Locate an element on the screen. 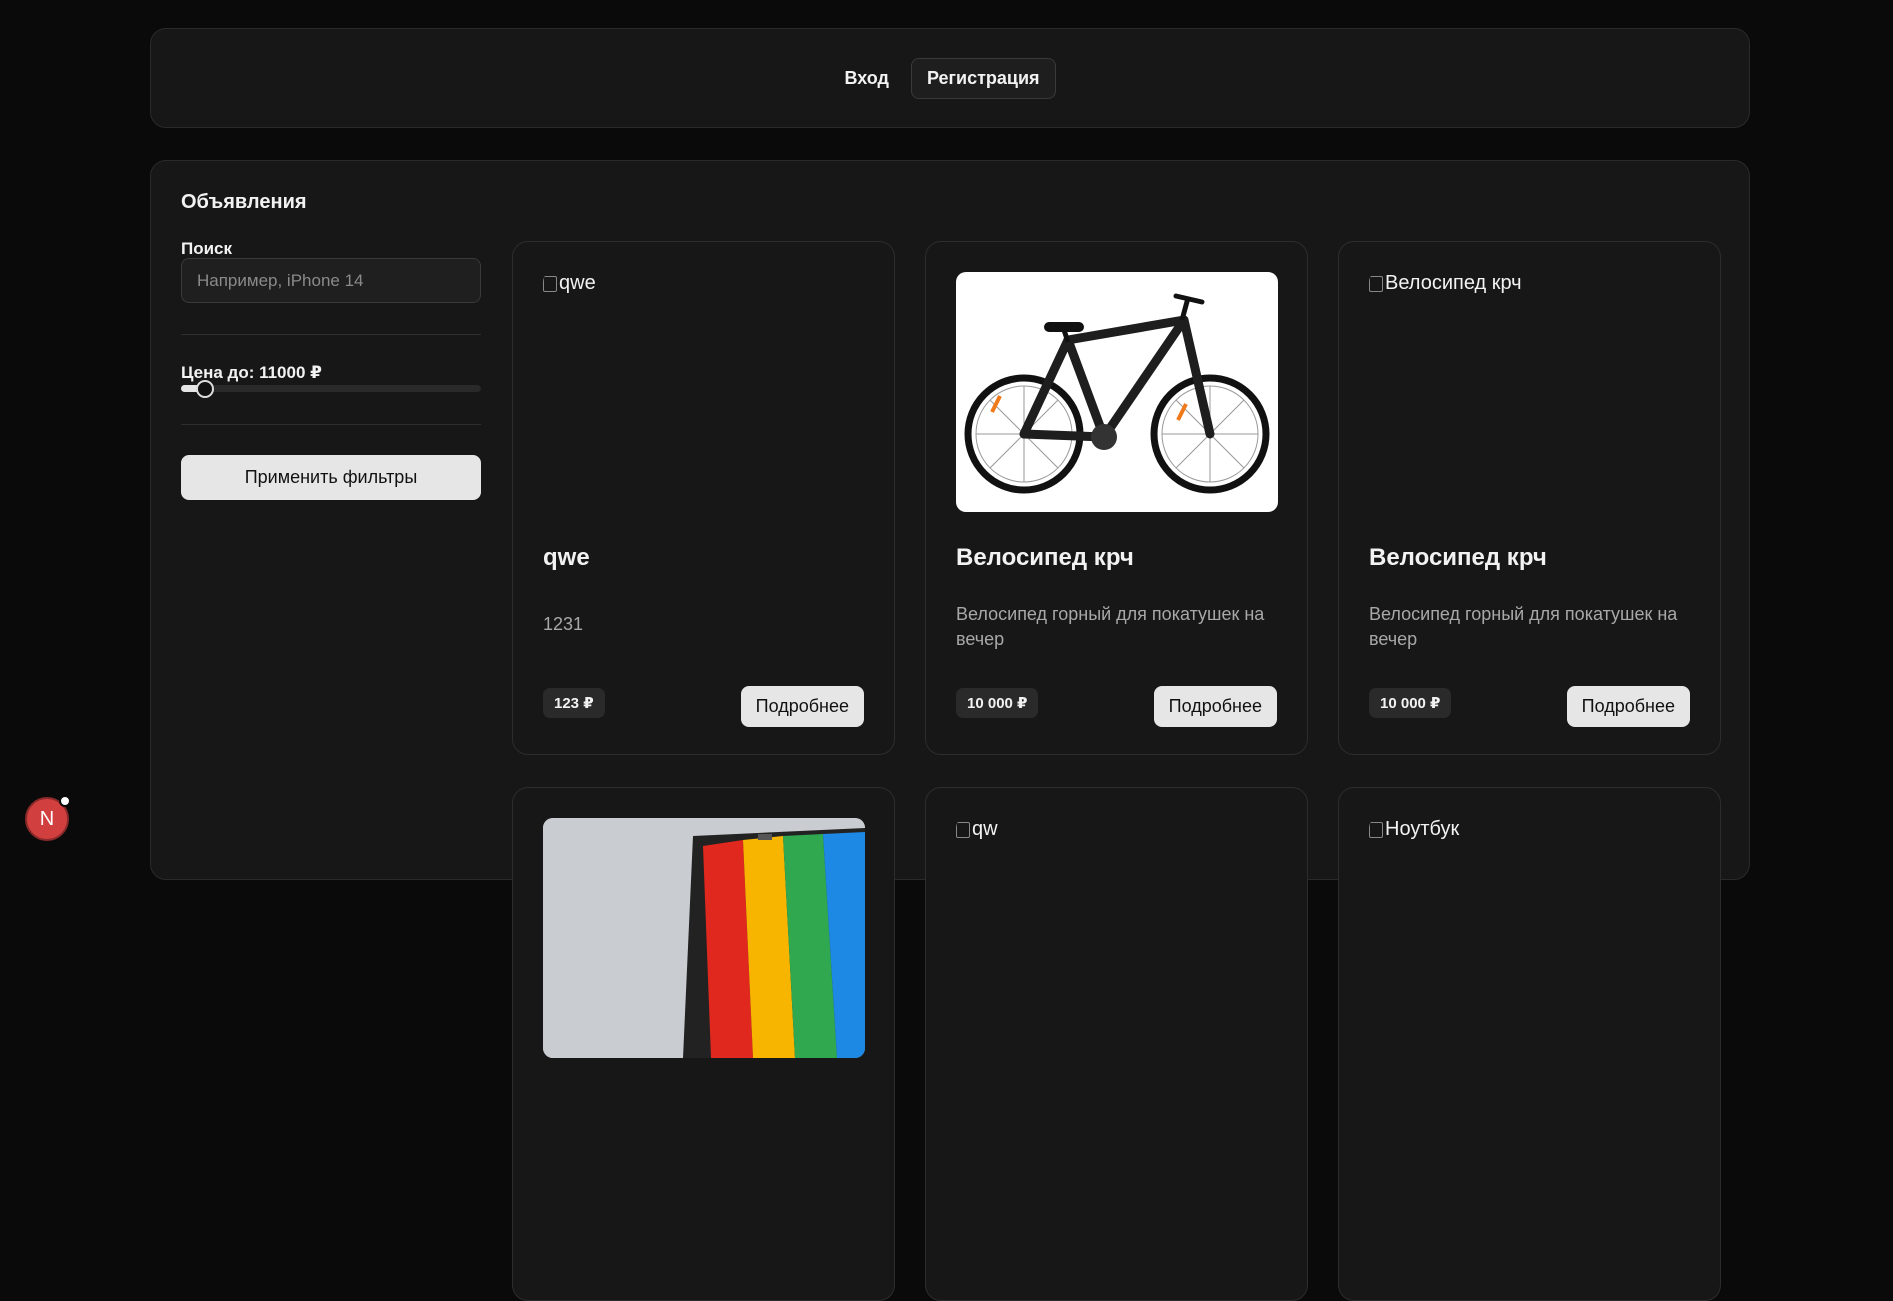 The width and height of the screenshot is (1893, 1301). search-input is located at coordinates (331, 280).